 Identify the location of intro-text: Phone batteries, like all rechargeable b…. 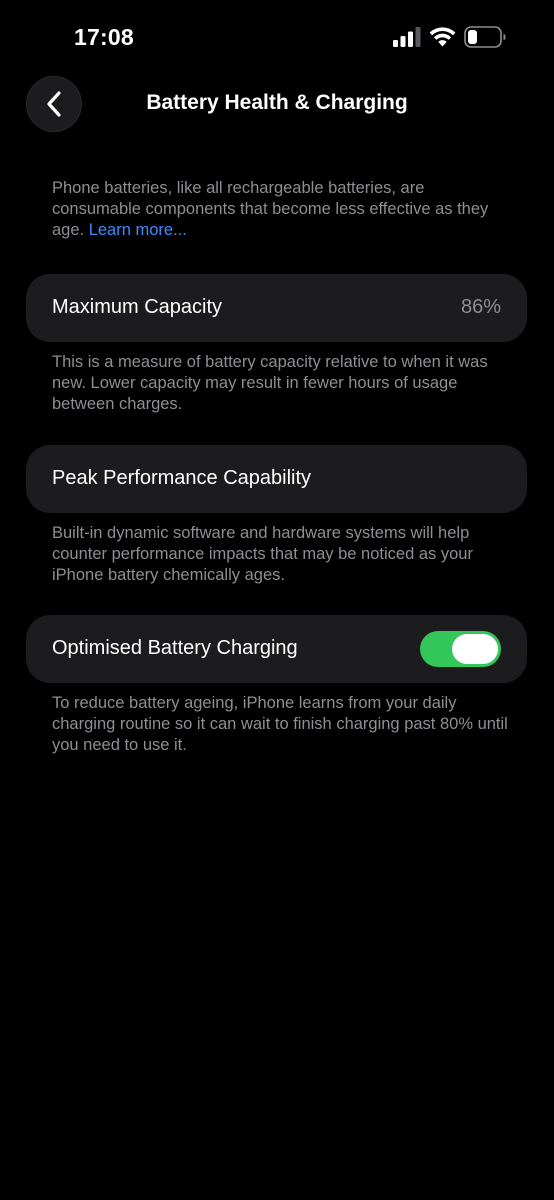
(282, 209).